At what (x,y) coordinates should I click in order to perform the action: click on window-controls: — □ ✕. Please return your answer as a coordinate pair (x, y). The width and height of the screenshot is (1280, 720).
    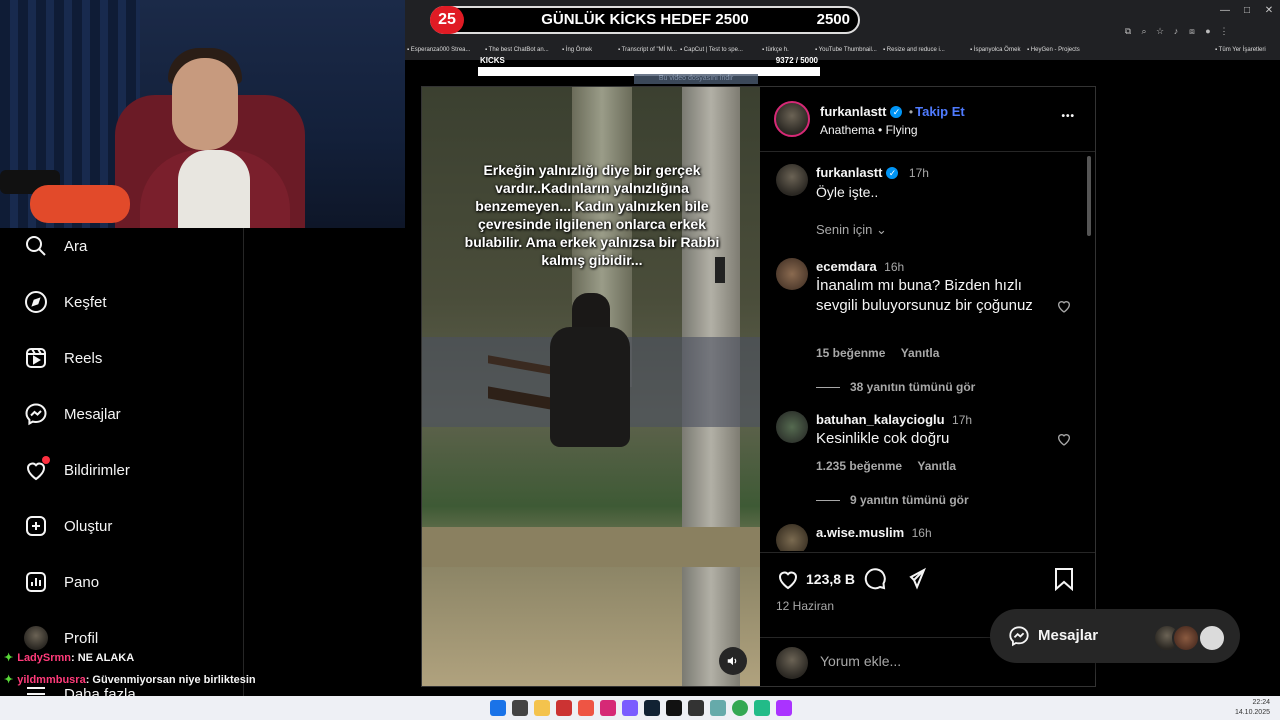
    Looking at the image, I should click on (1247, 10).